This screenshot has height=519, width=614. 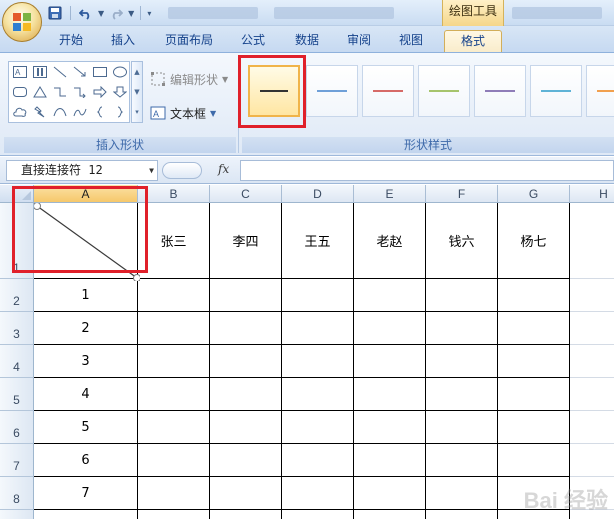 I want to click on office-button, so click(x=22, y=22).